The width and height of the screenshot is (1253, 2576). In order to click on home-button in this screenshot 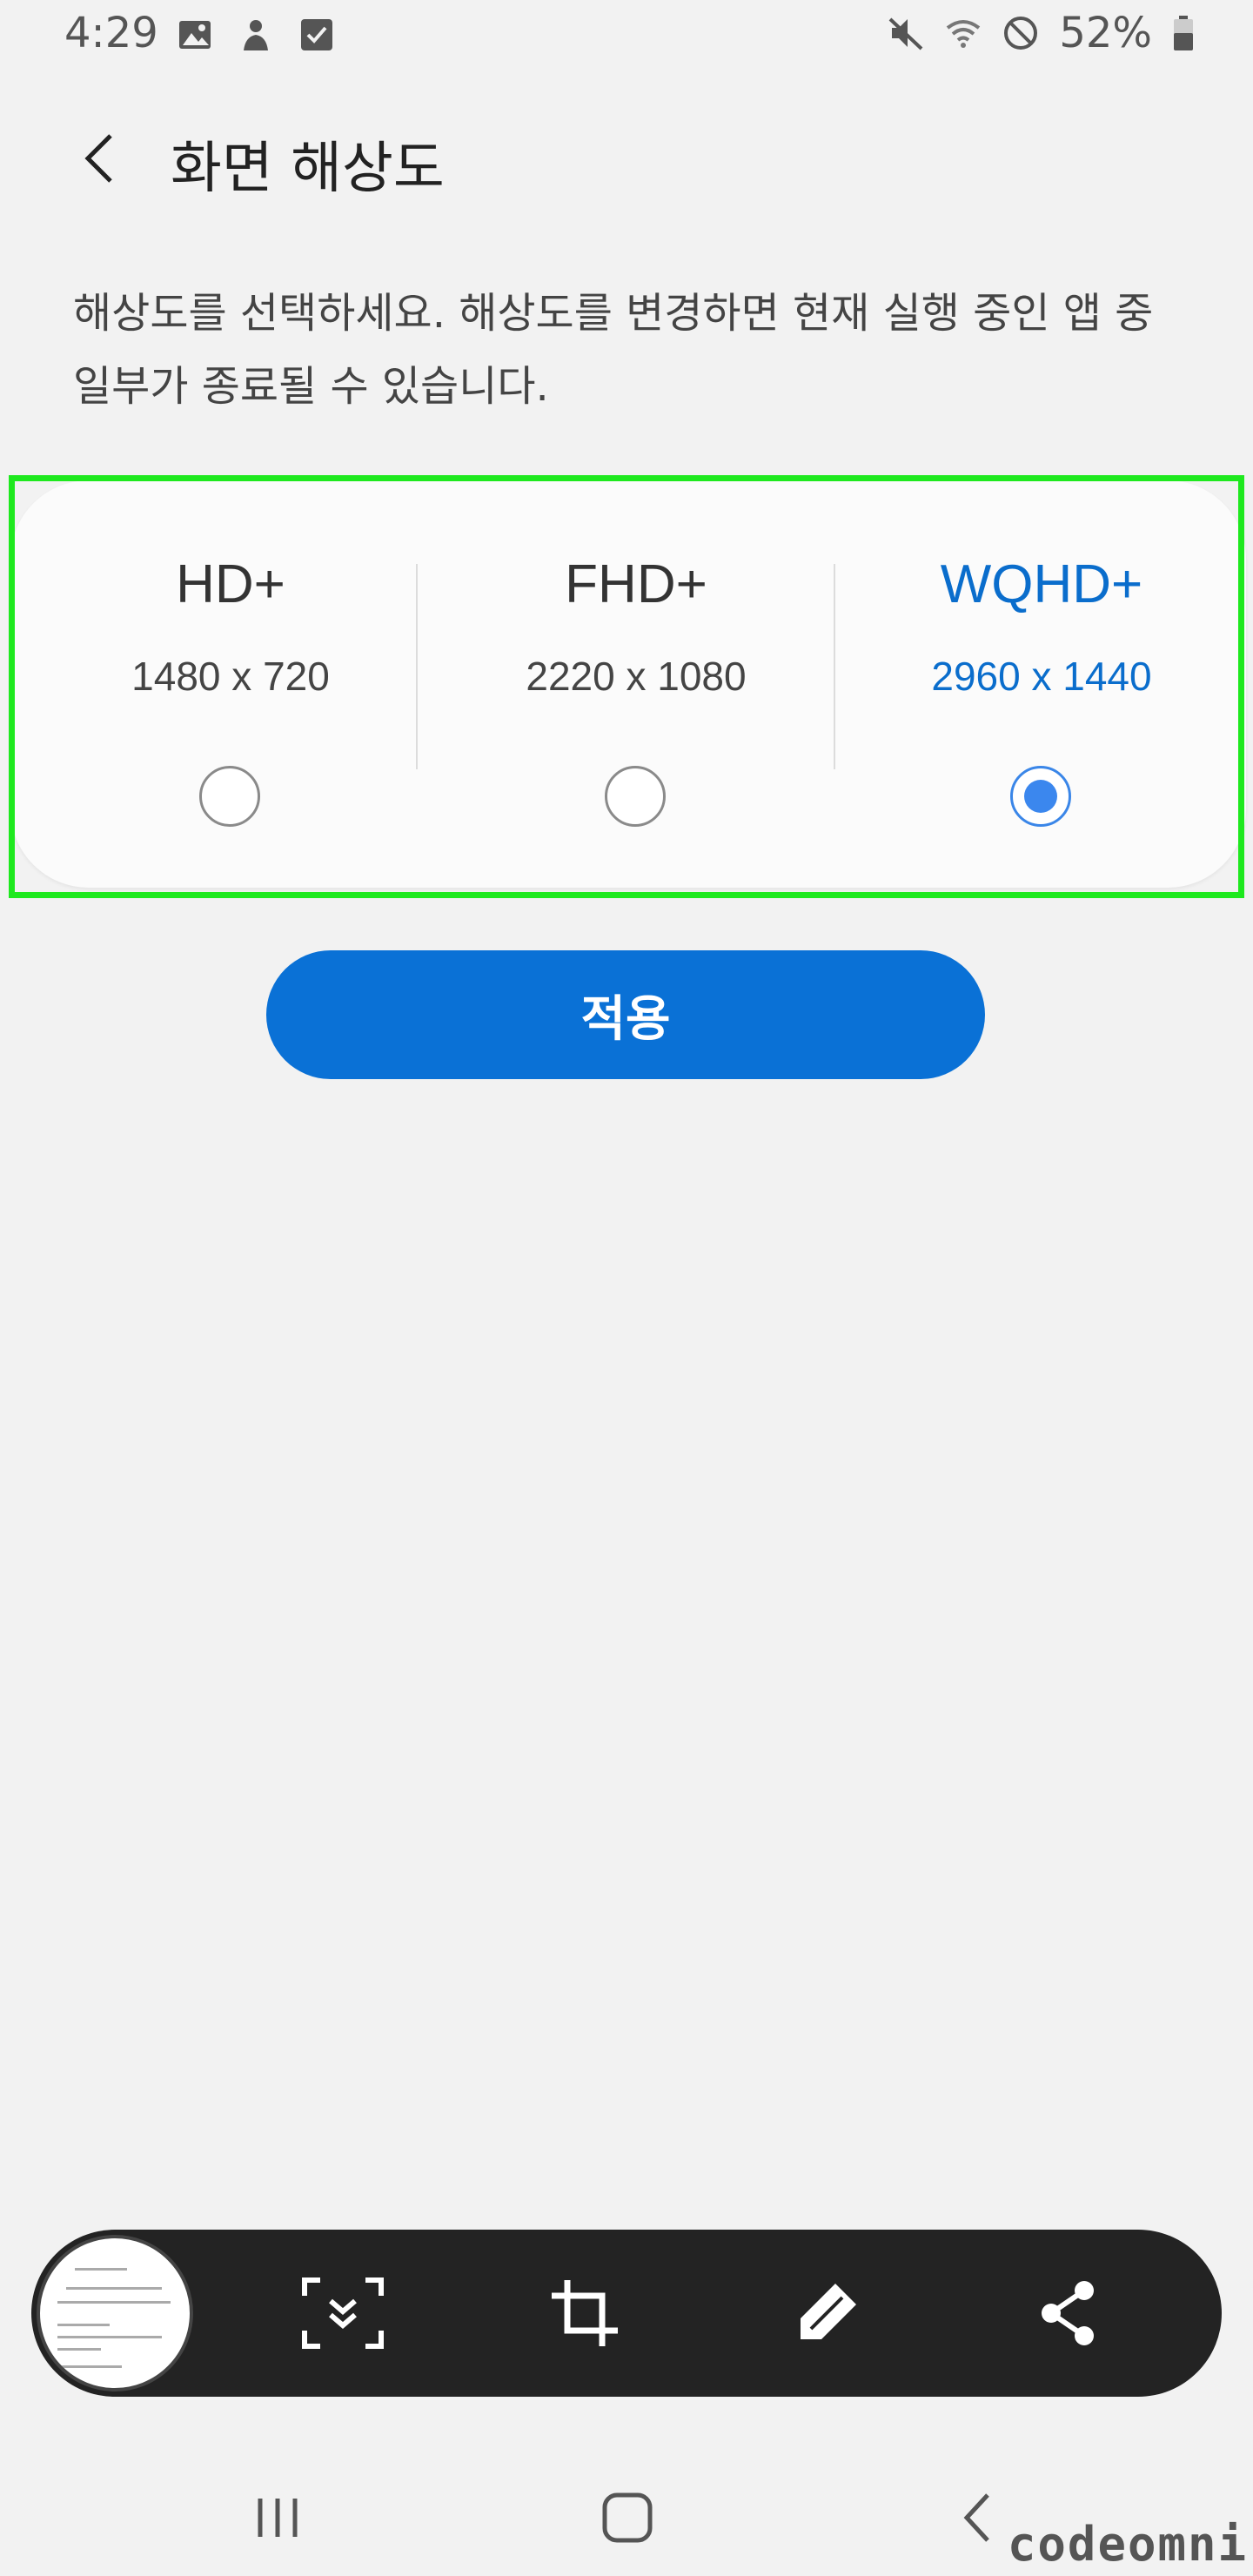, I will do `click(627, 2518)`.